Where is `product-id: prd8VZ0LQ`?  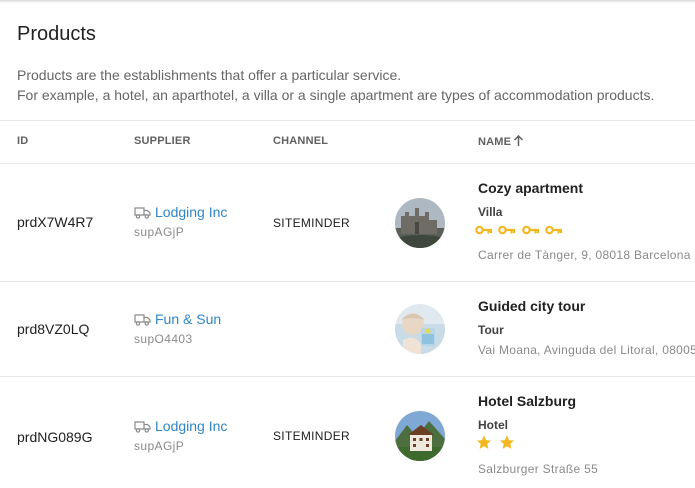
product-id: prd8VZ0LQ is located at coordinates (53, 329).